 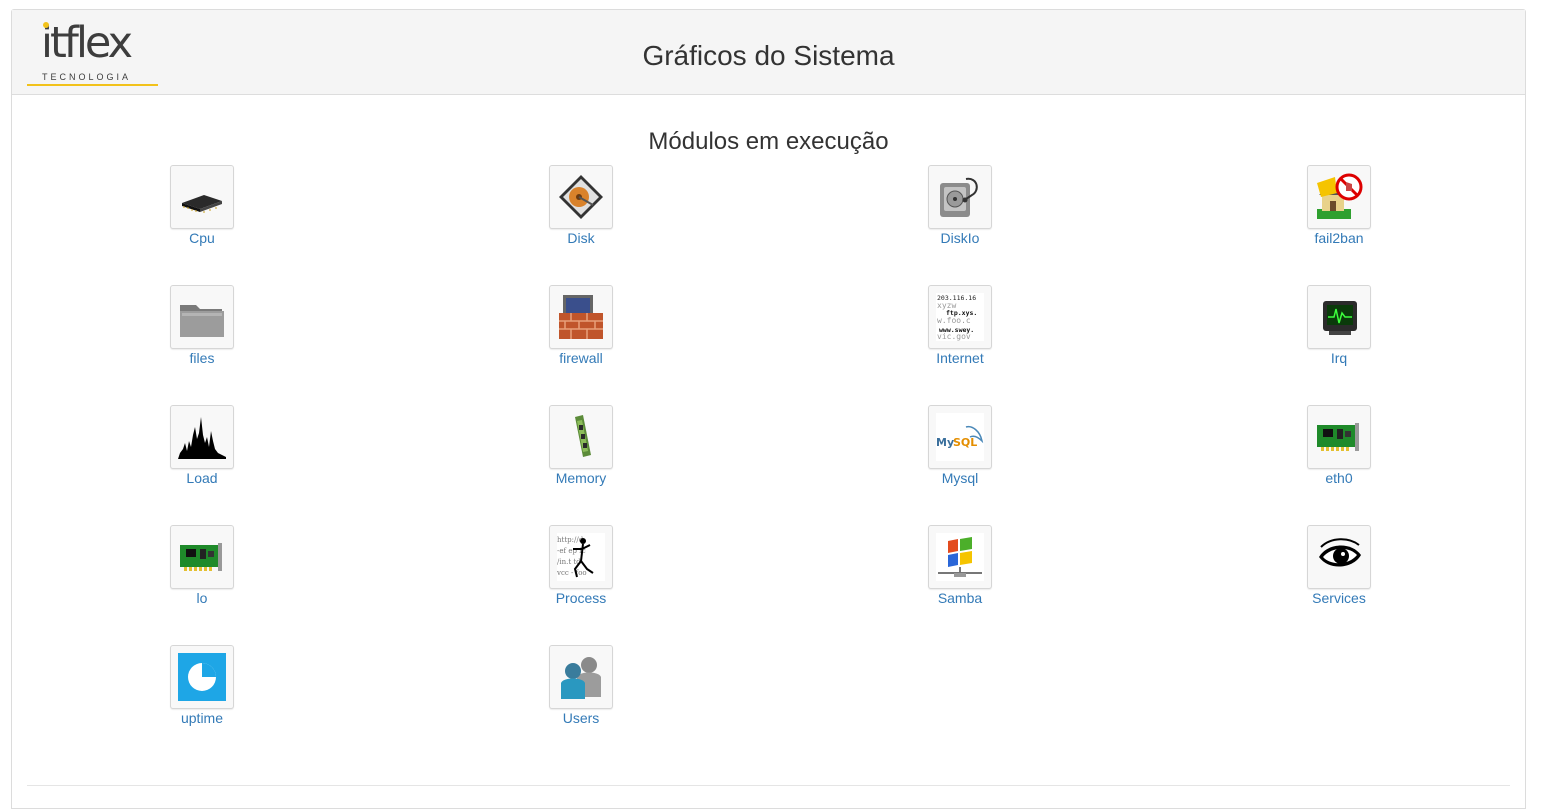 I want to click on module-memory: Memory, so click(x=581, y=455).